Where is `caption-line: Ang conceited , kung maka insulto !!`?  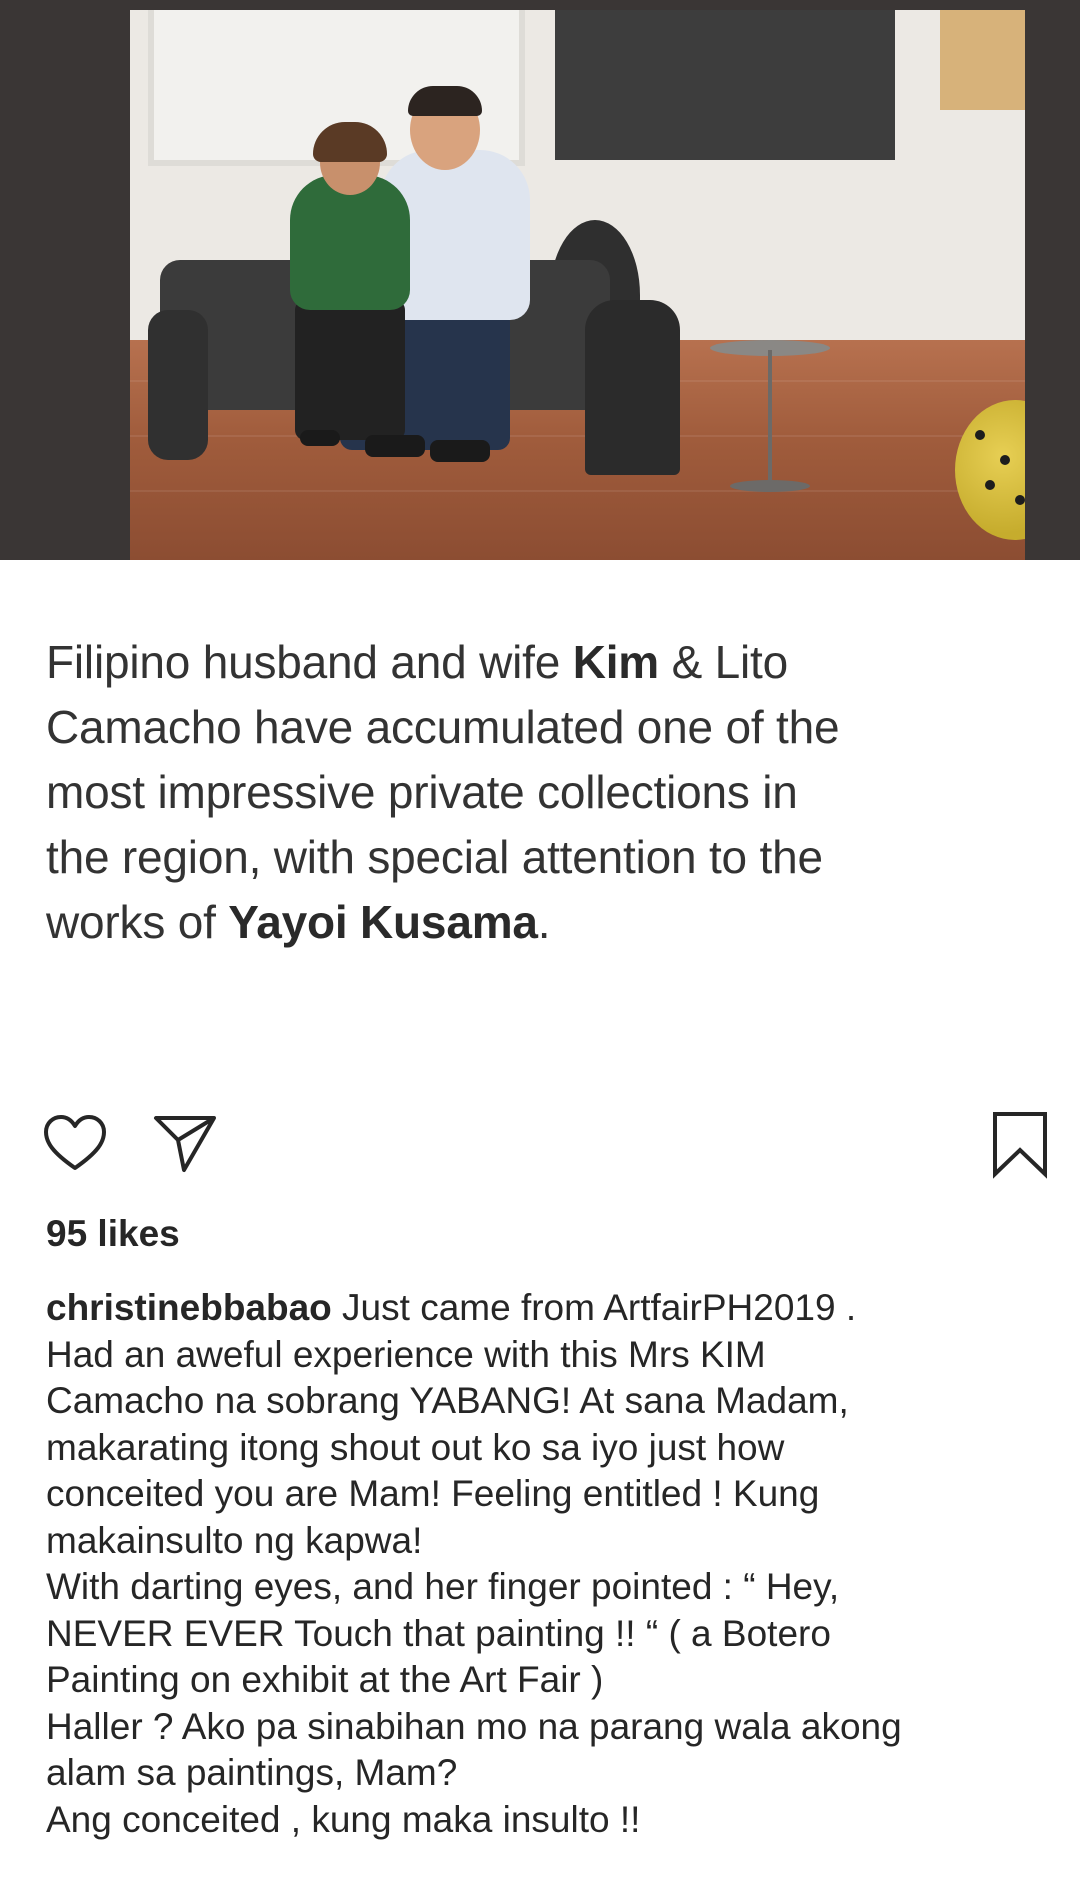
caption-line: Ang conceited , kung maka insulto !! is located at coordinates (343, 1819).